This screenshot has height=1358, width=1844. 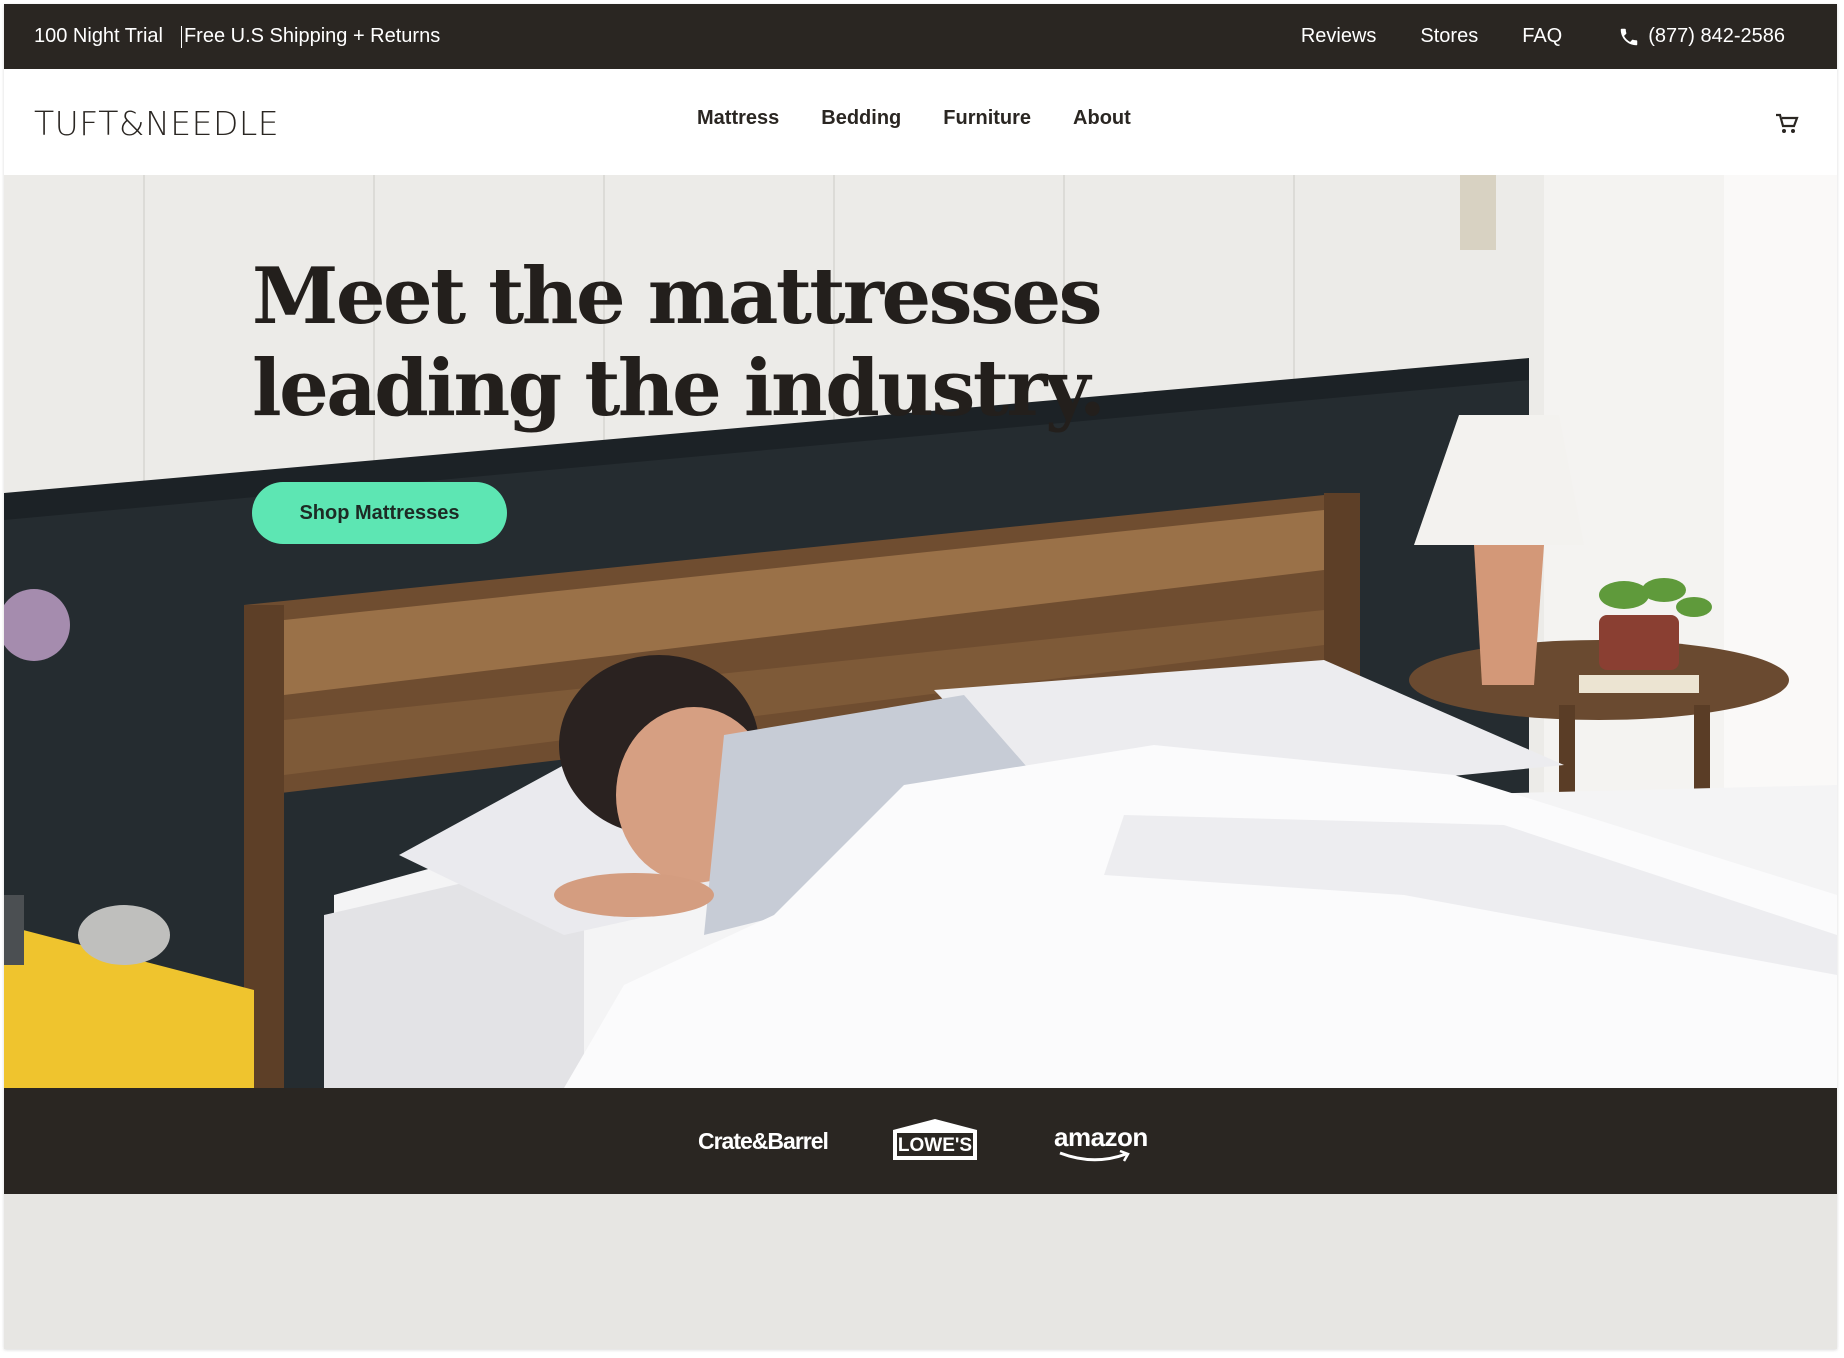 What do you see at coordinates (679, 388) in the screenshot?
I see `headline-line-2: leading the industry.` at bounding box center [679, 388].